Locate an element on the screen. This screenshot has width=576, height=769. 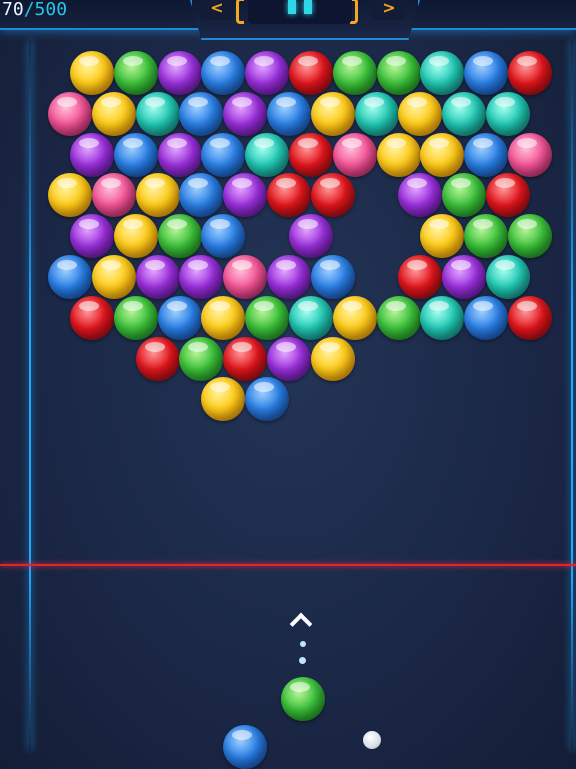
score-display: 70/500 is located at coordinates (34, 12).